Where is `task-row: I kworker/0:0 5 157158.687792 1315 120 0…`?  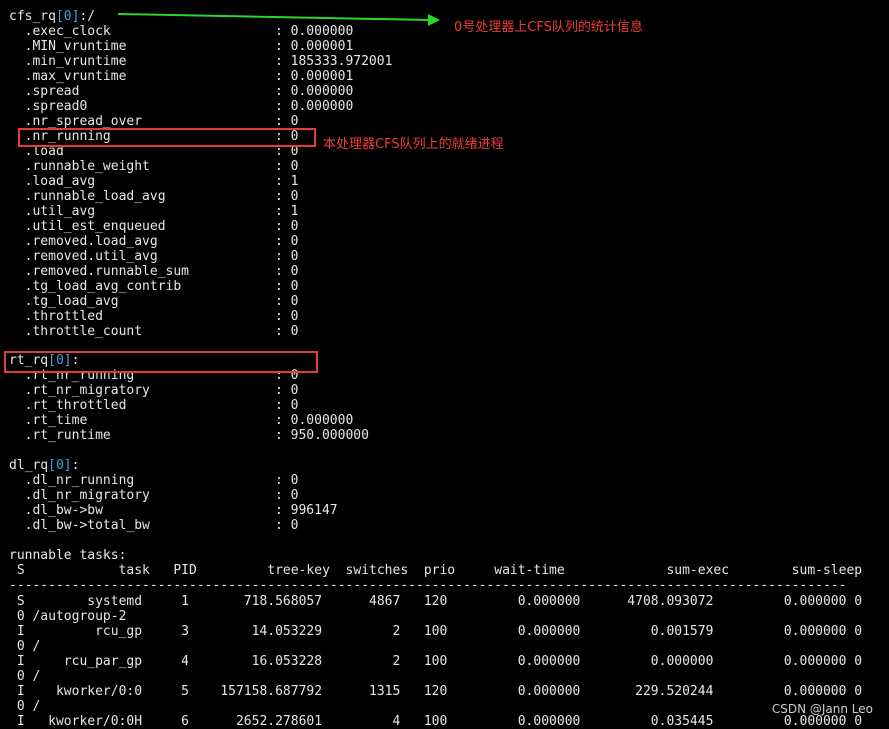 task-row: I kworker/0:0 5 157158.687792 1315 120 0… is located at coordinates (436, 691).